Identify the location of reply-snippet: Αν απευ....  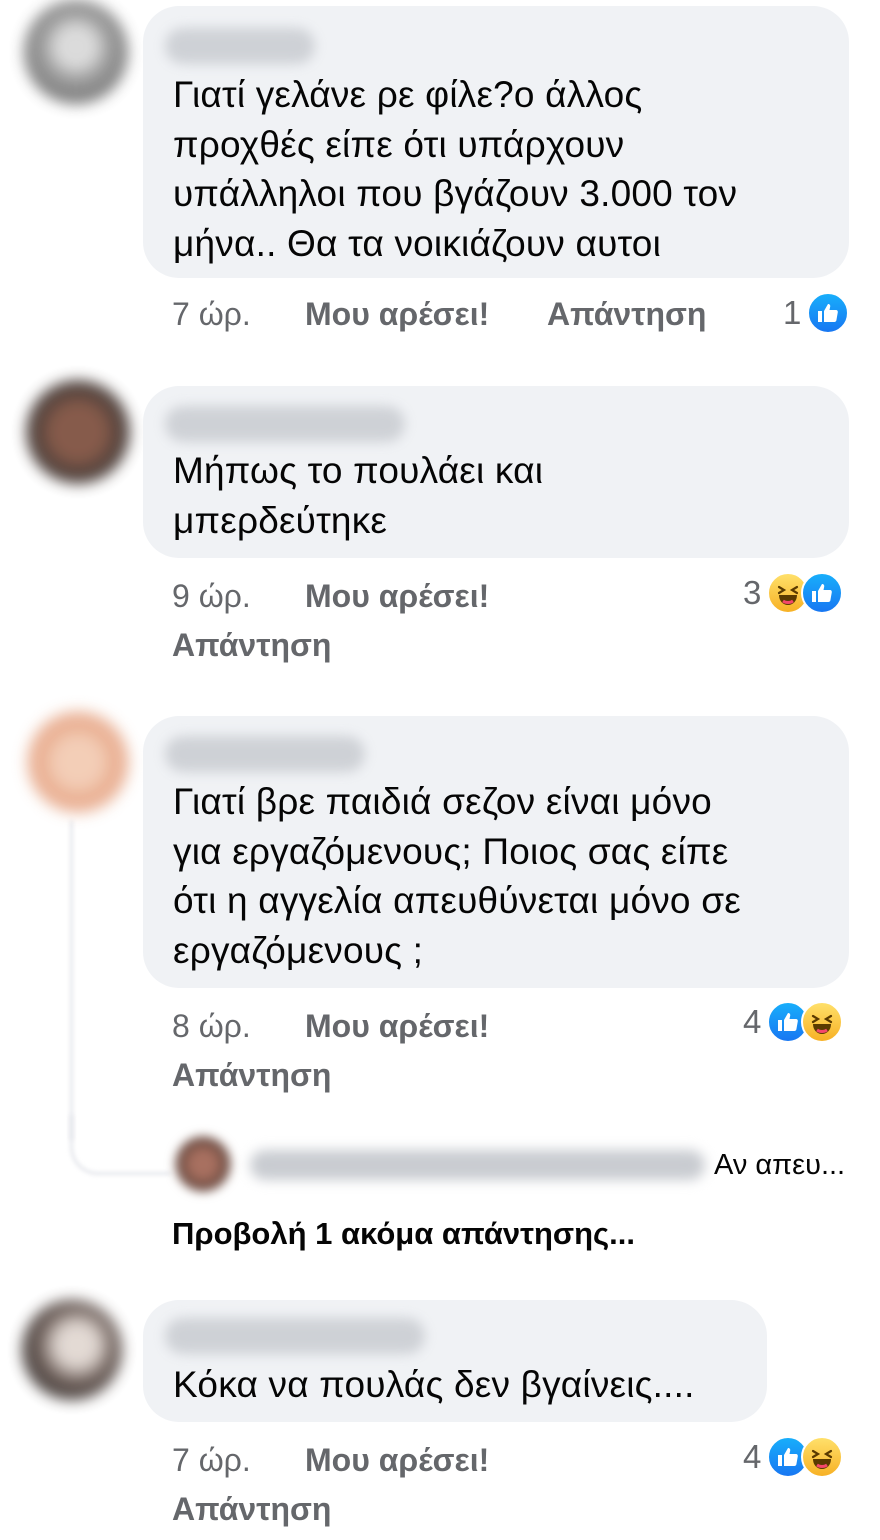
(780, 1165).